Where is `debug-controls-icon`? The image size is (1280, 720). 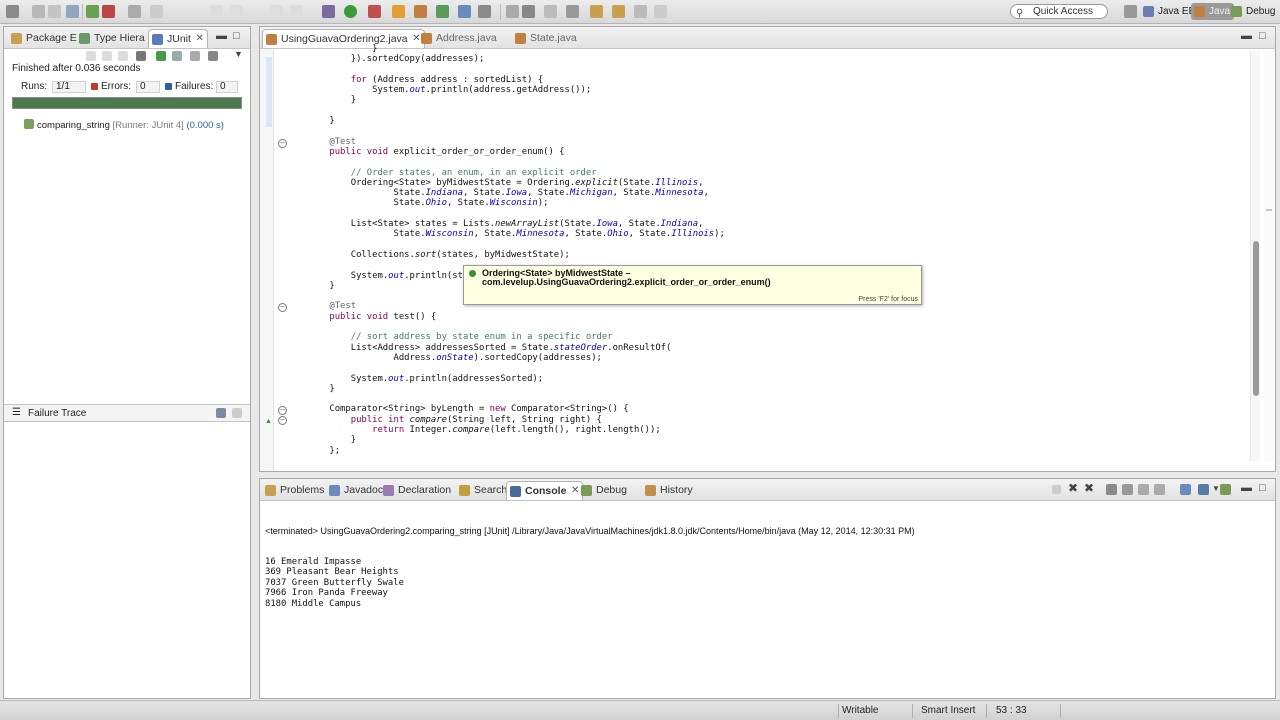 debug-controls-icon is located at coordinates (156, 11).